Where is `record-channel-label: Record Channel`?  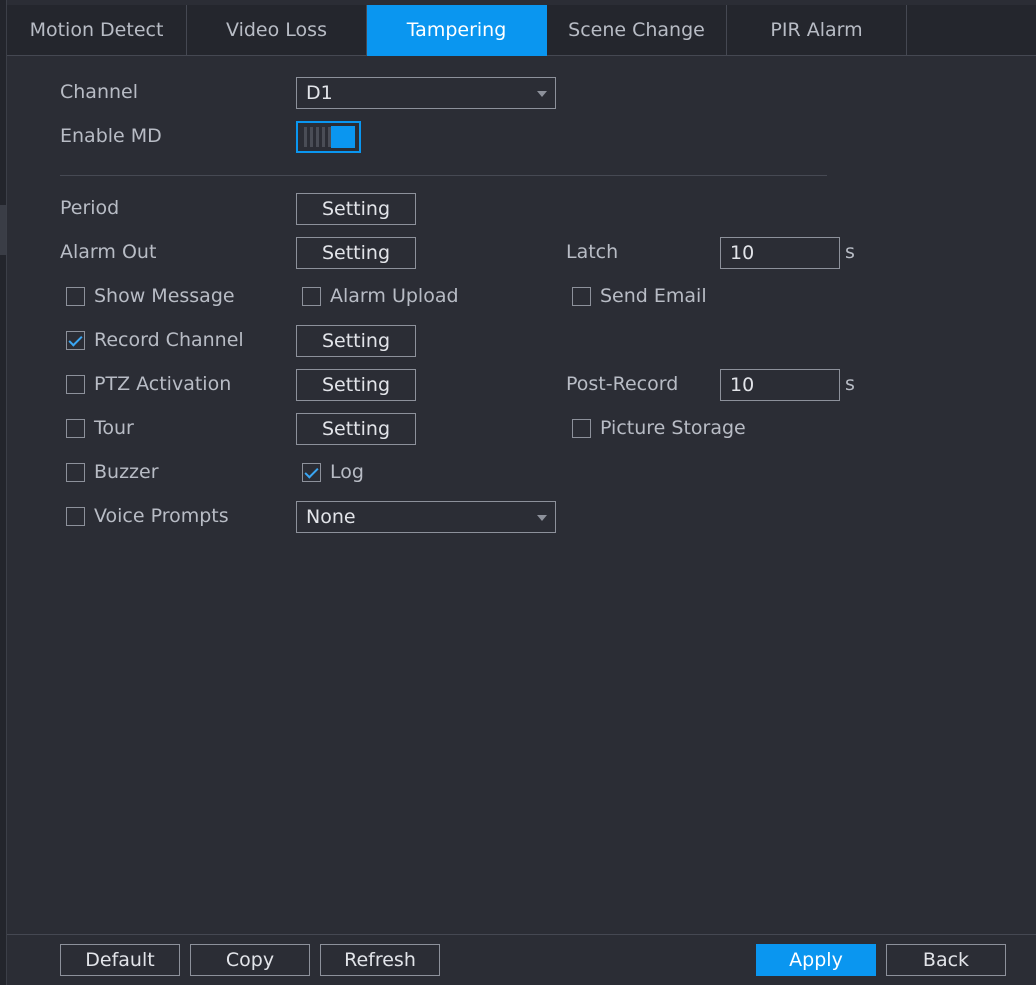 record-channel-label: Record Channel is located at coordinates (169, 340).